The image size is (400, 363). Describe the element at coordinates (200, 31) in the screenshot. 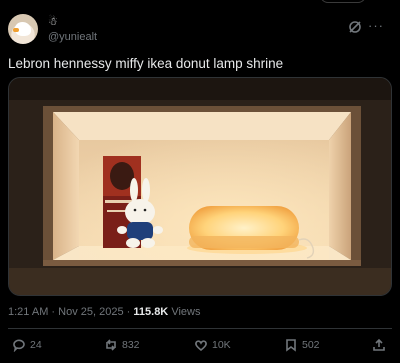

I see `post-header: ☃ @yuniealt ···` at that location.